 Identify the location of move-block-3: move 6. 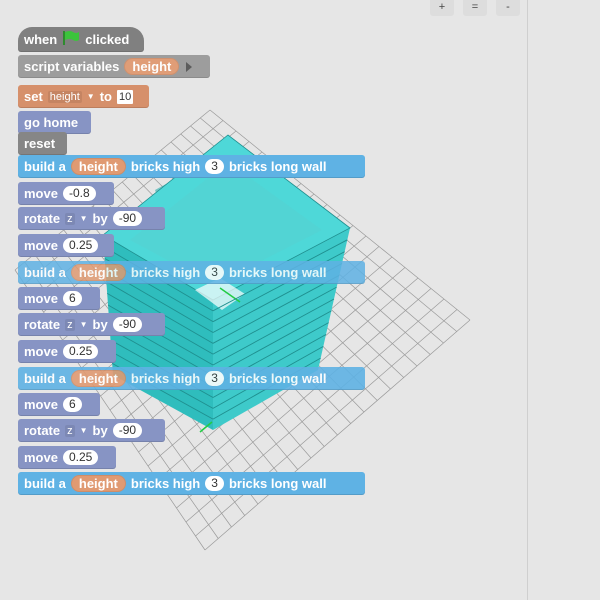
(59, 298).